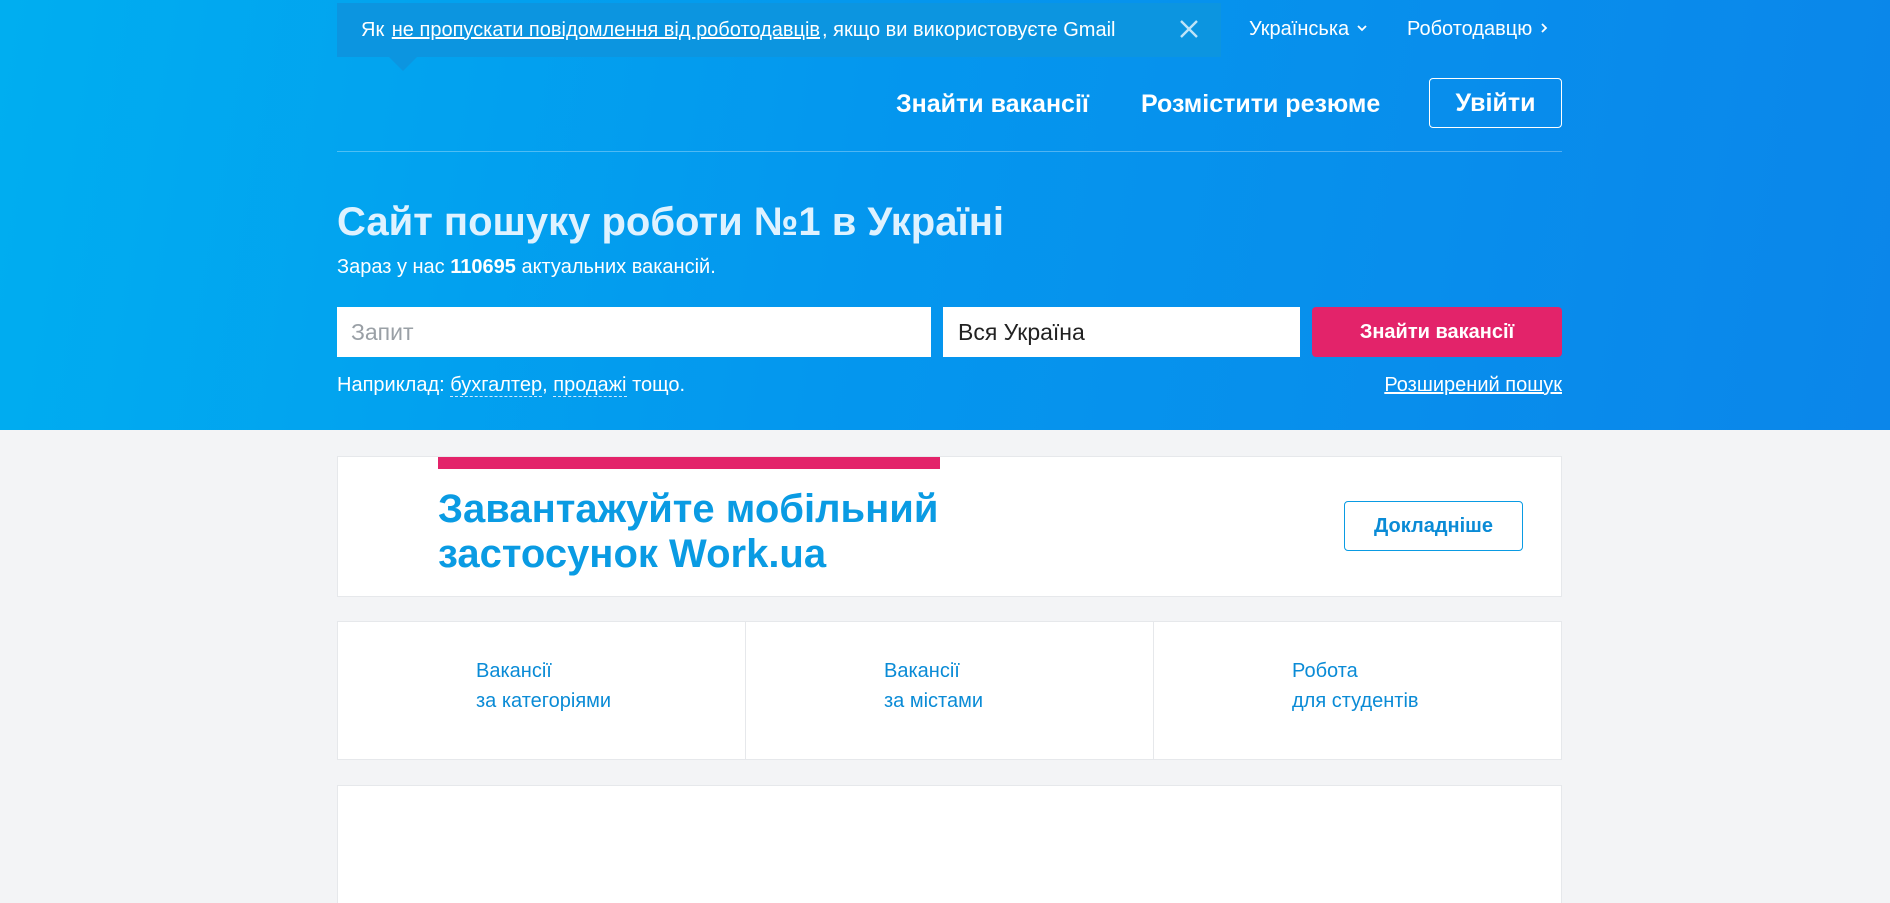 This screenshot has height=903, width=1890. Describe the element at coordinates (373, 29) in the screenshot. I see `notice-prefix: Як` at that location.